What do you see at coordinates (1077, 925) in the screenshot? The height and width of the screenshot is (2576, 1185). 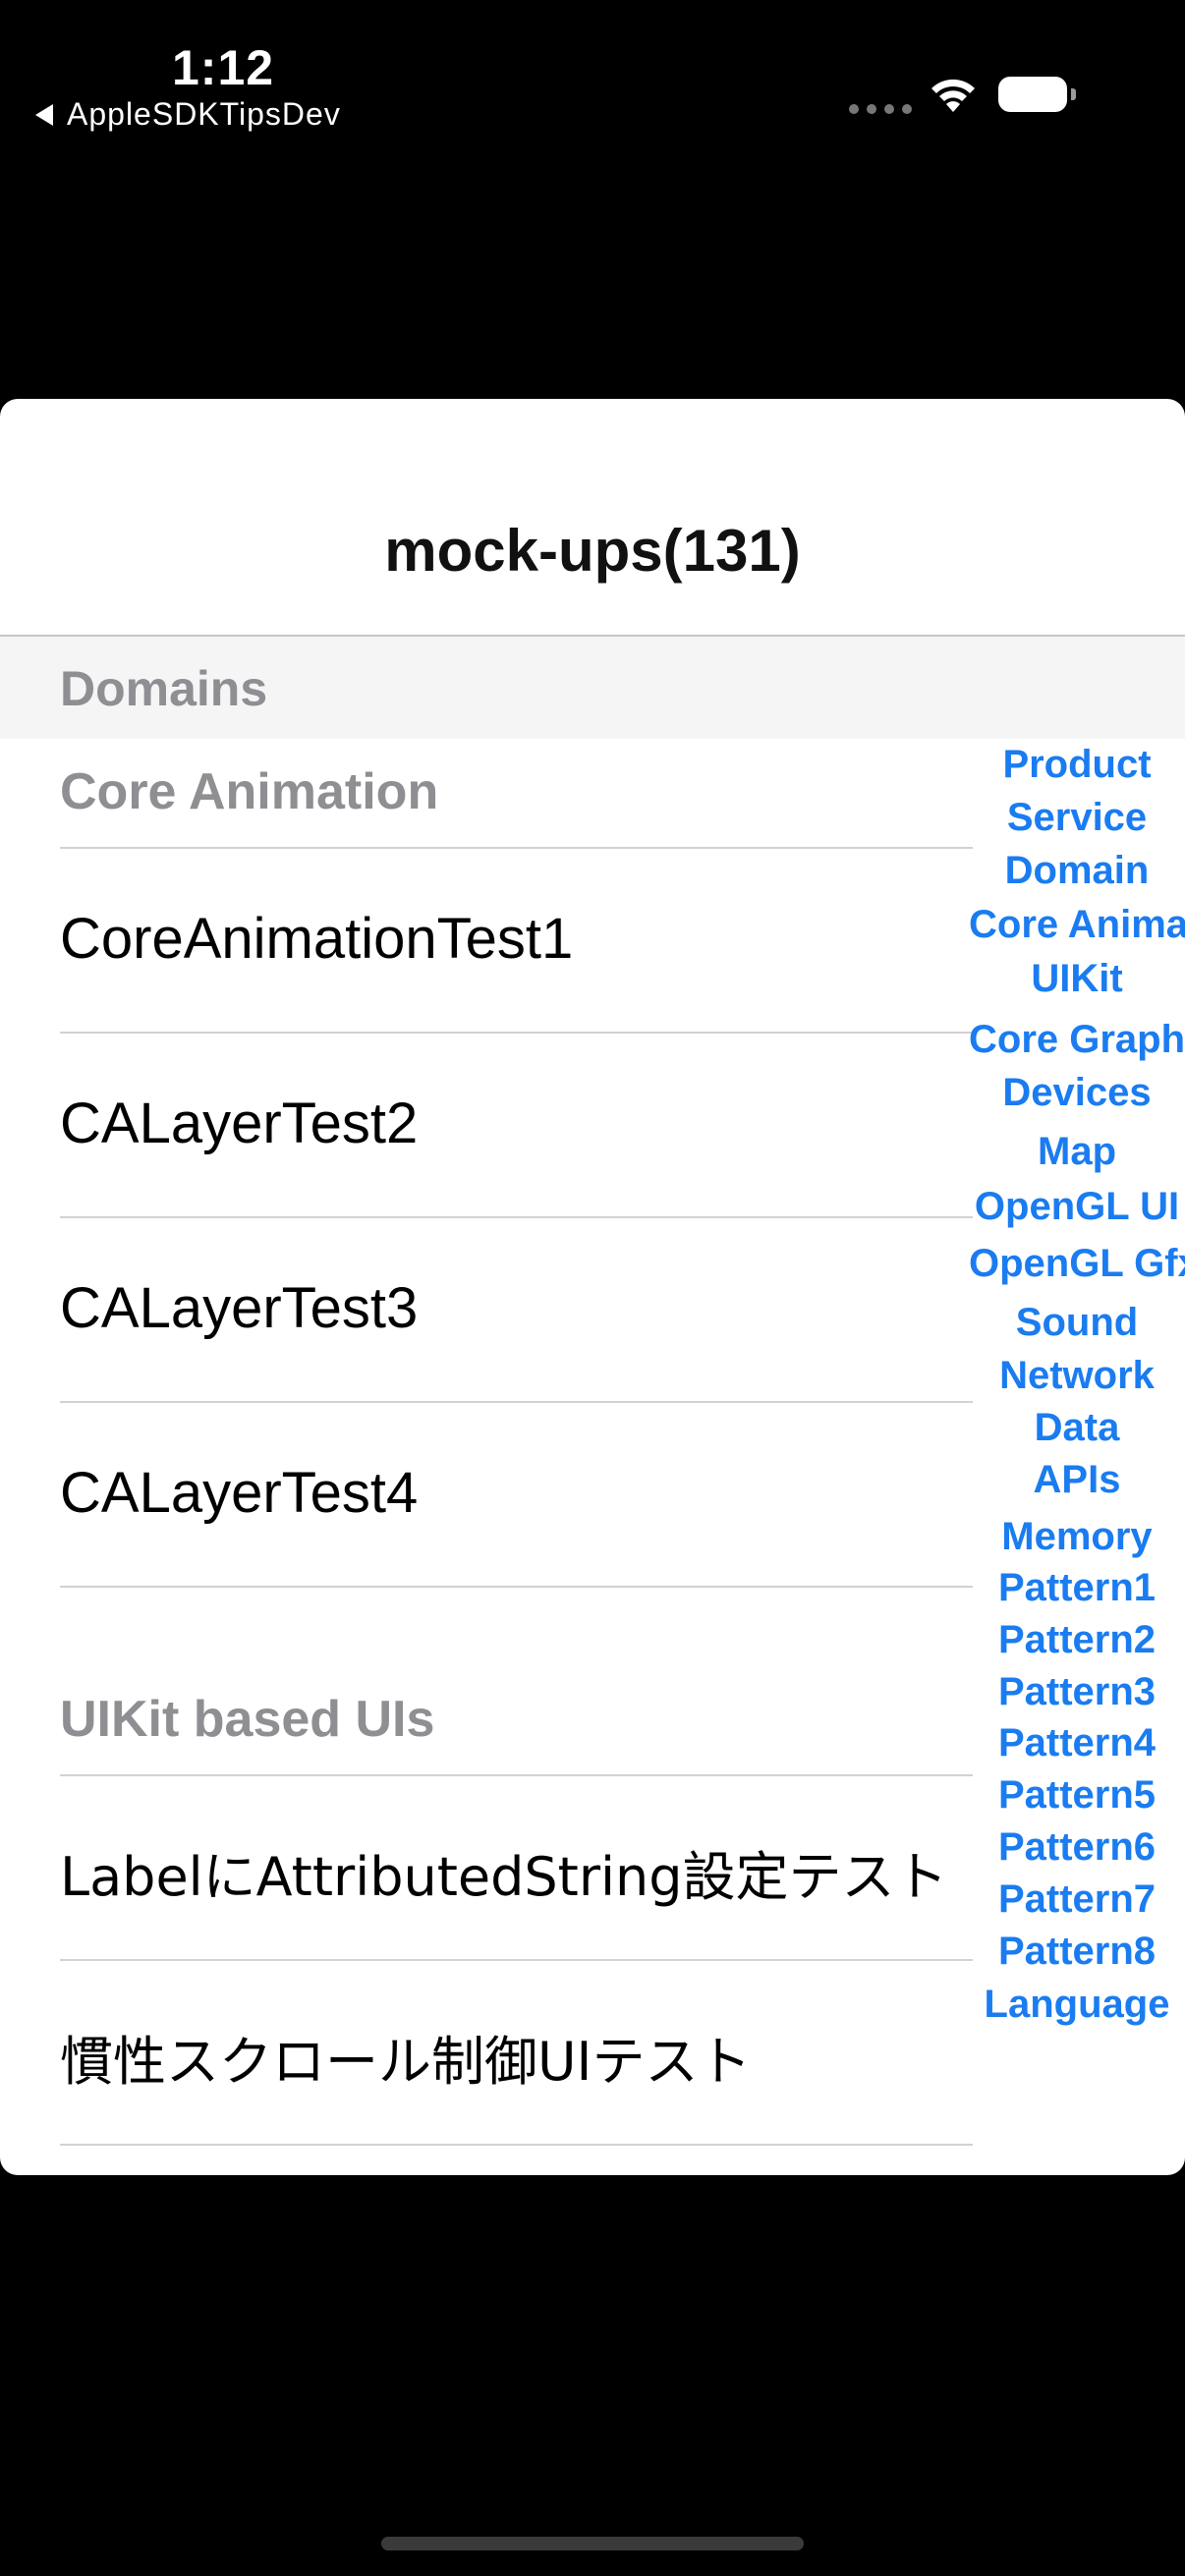 I see `index-item-core-animation: Core Animation` at bounding box center [1077, 925].